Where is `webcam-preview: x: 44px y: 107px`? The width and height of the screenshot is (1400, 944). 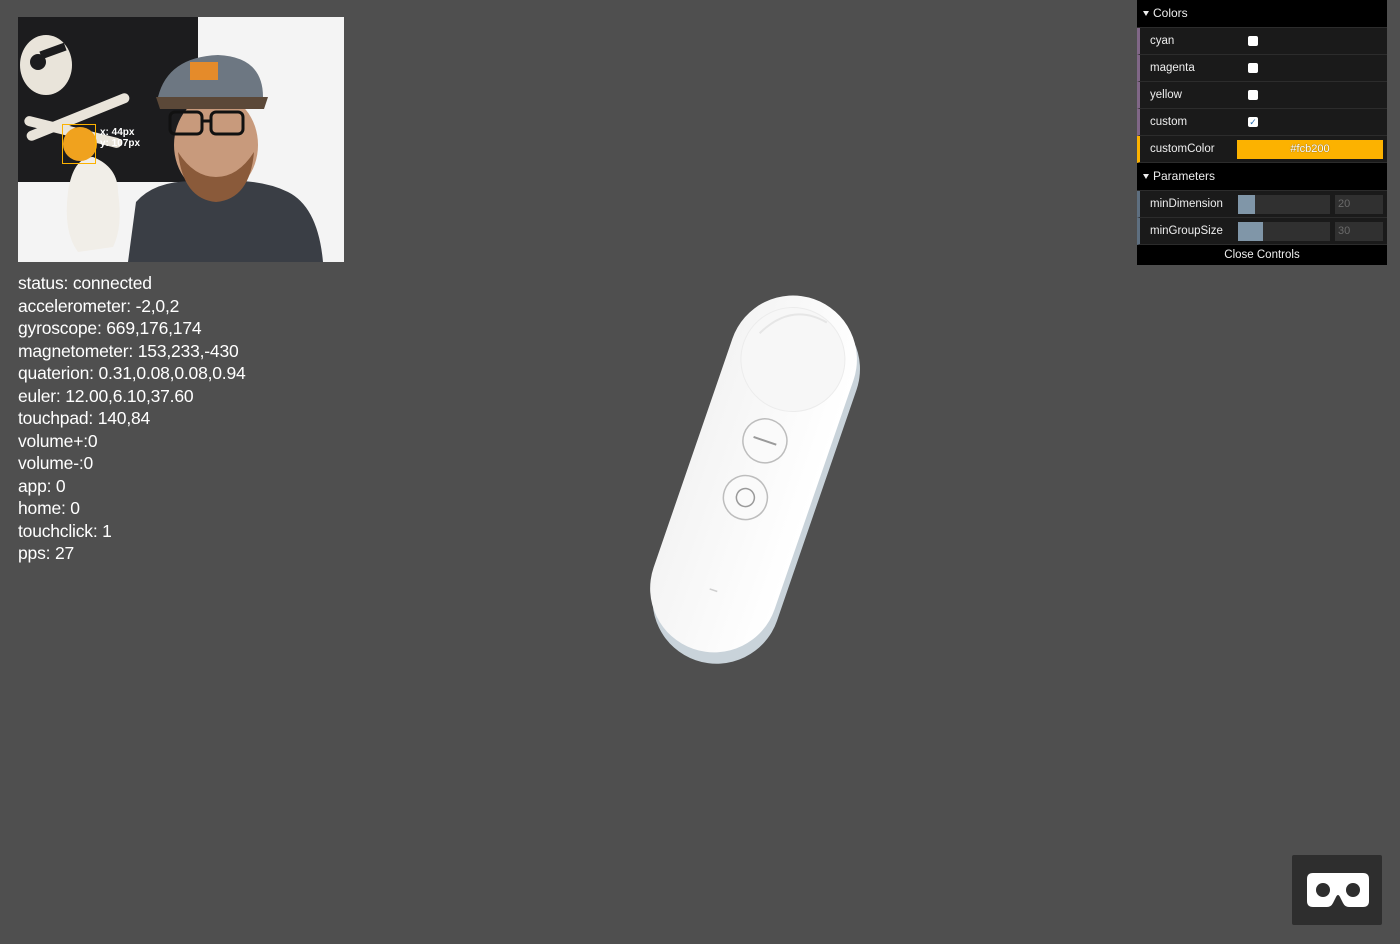 webcam-preview: x: 44px y: 107px is located at coordinates (181, 139).